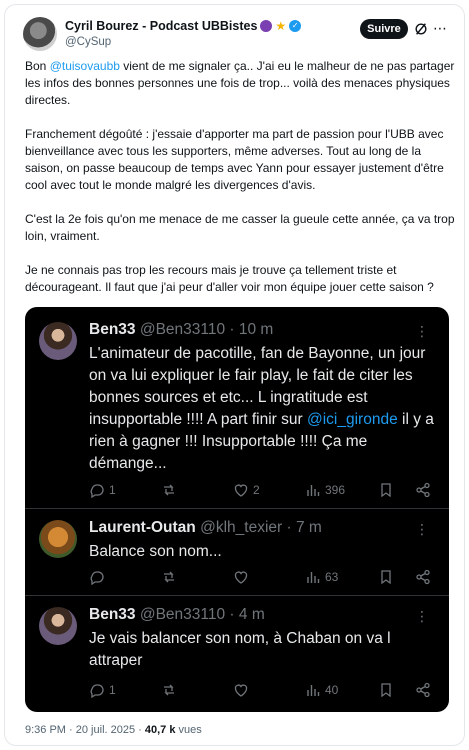  I want to click on reply-time: · 4 m, so click(247, 614).